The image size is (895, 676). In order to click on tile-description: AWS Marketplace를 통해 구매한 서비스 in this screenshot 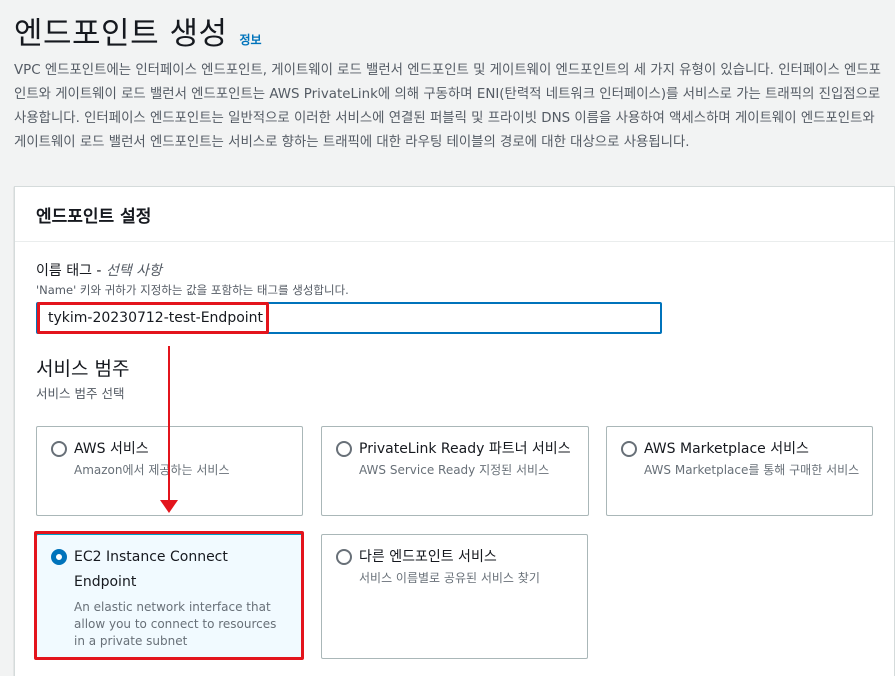, I will do `click(752, 470)`.